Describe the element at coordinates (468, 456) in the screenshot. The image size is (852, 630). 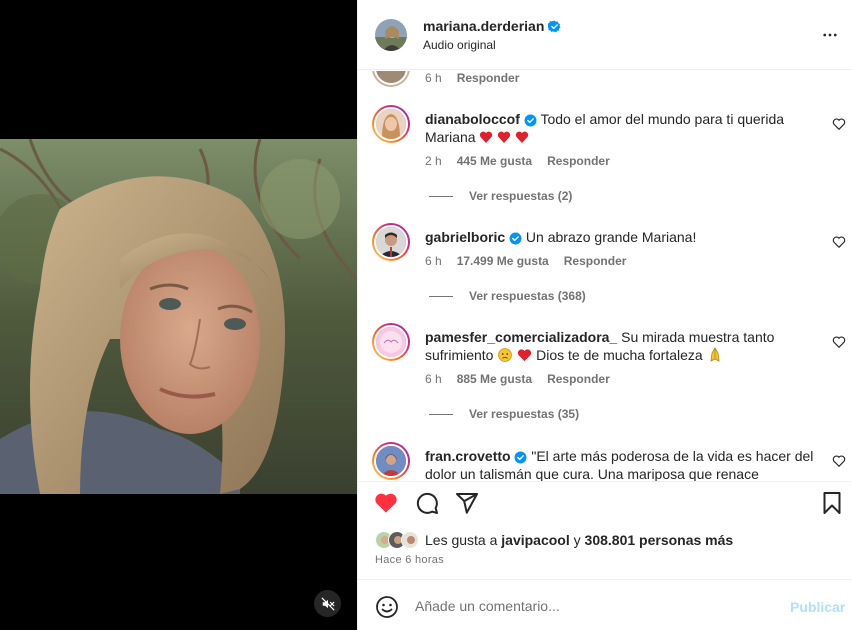
I see `comment-username: fran.crovetto` at that location.